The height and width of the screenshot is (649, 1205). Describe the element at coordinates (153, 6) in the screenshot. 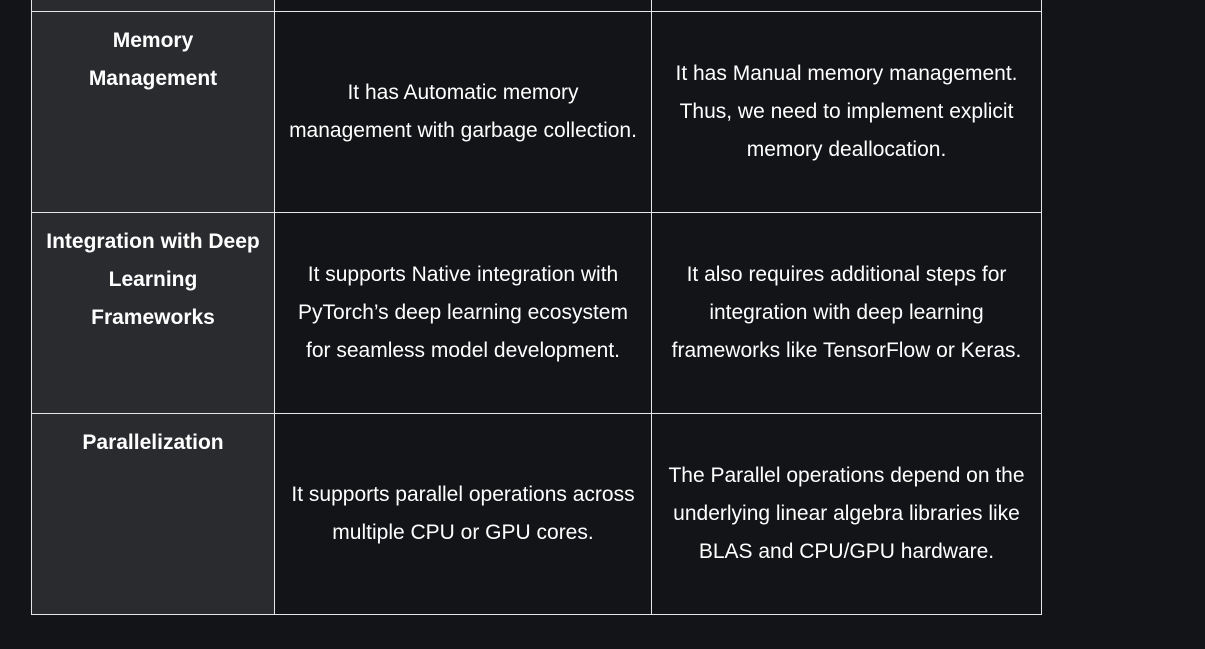

I see `feature-cell` at that location.